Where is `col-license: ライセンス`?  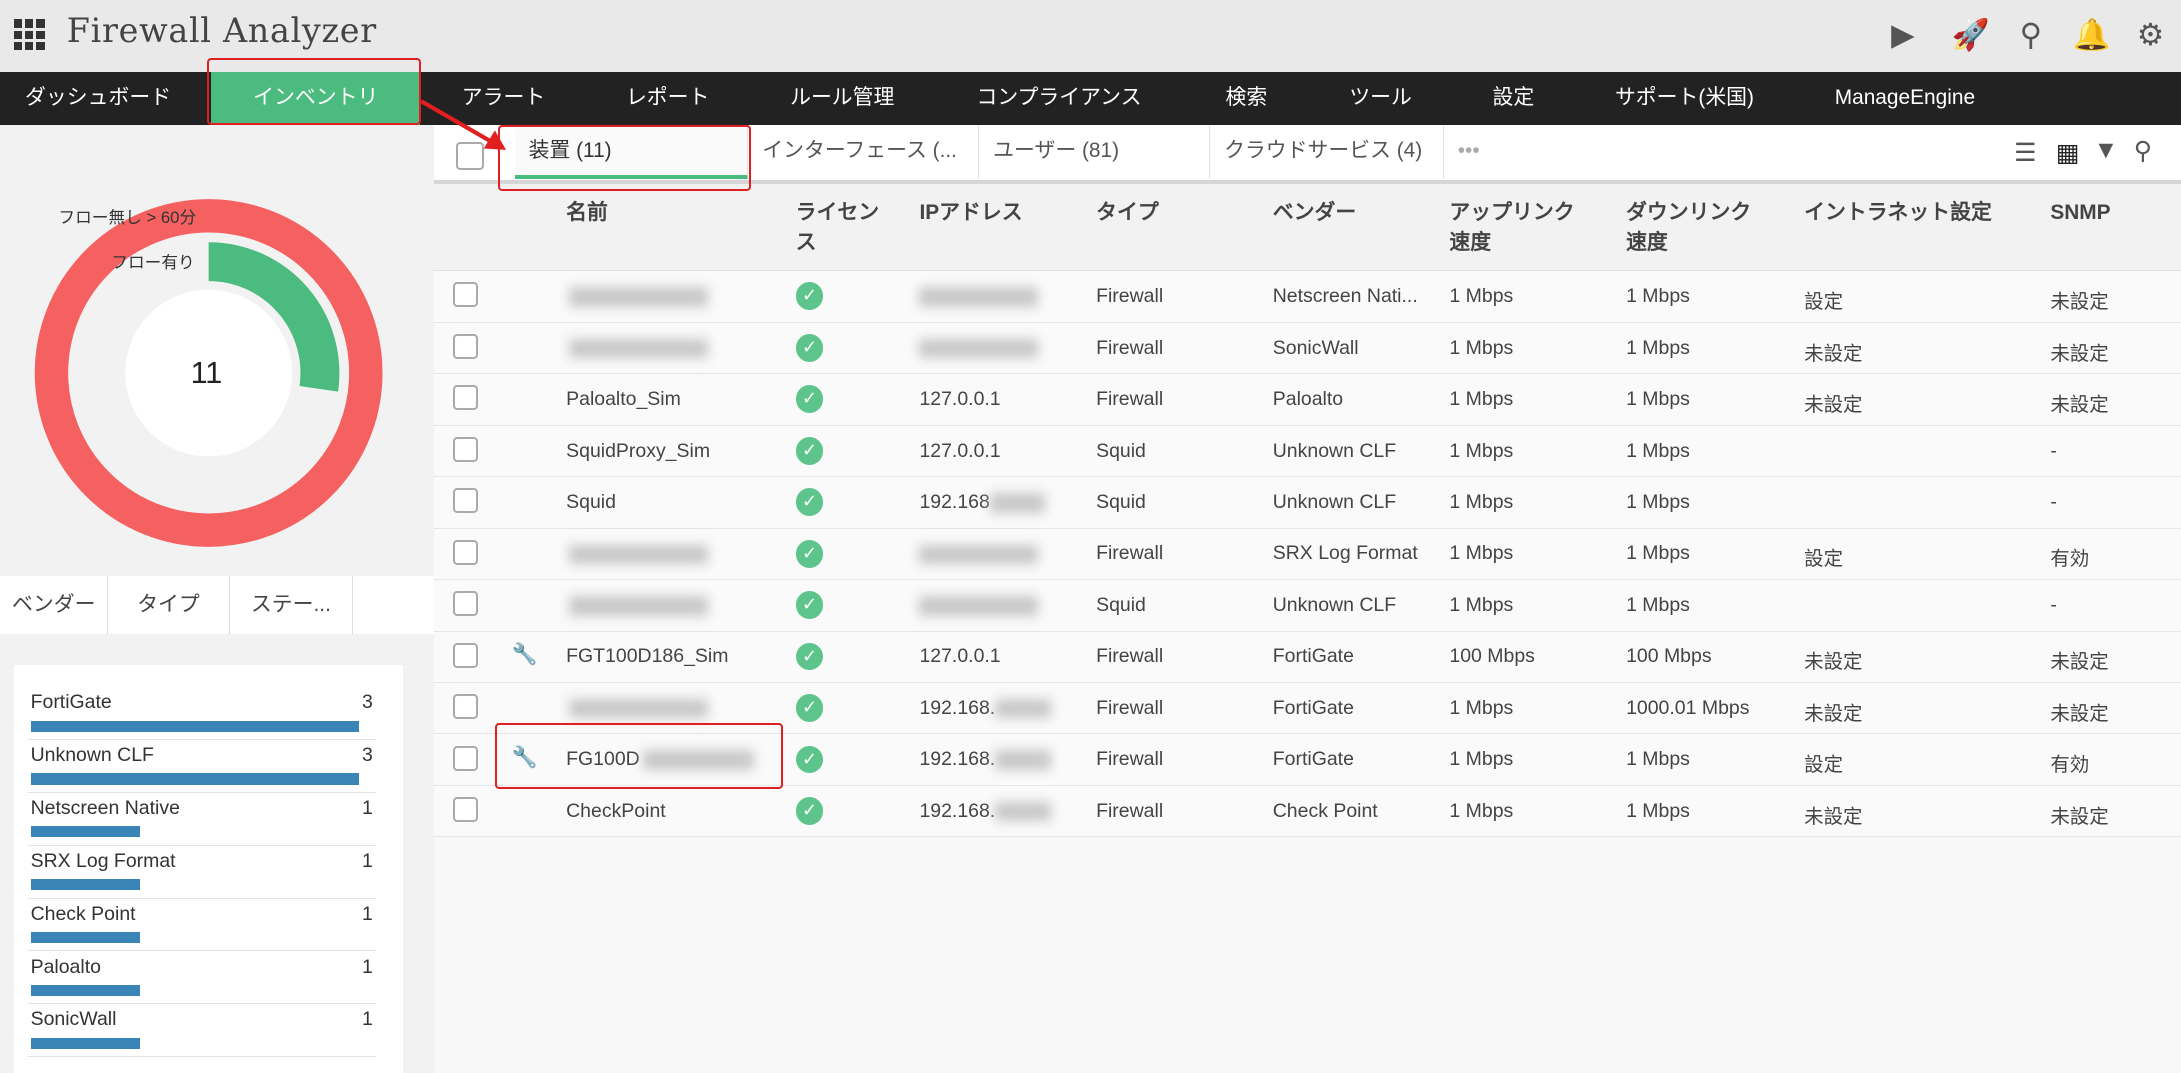 col-license: ライセンス is located at coordinates (842, 228).